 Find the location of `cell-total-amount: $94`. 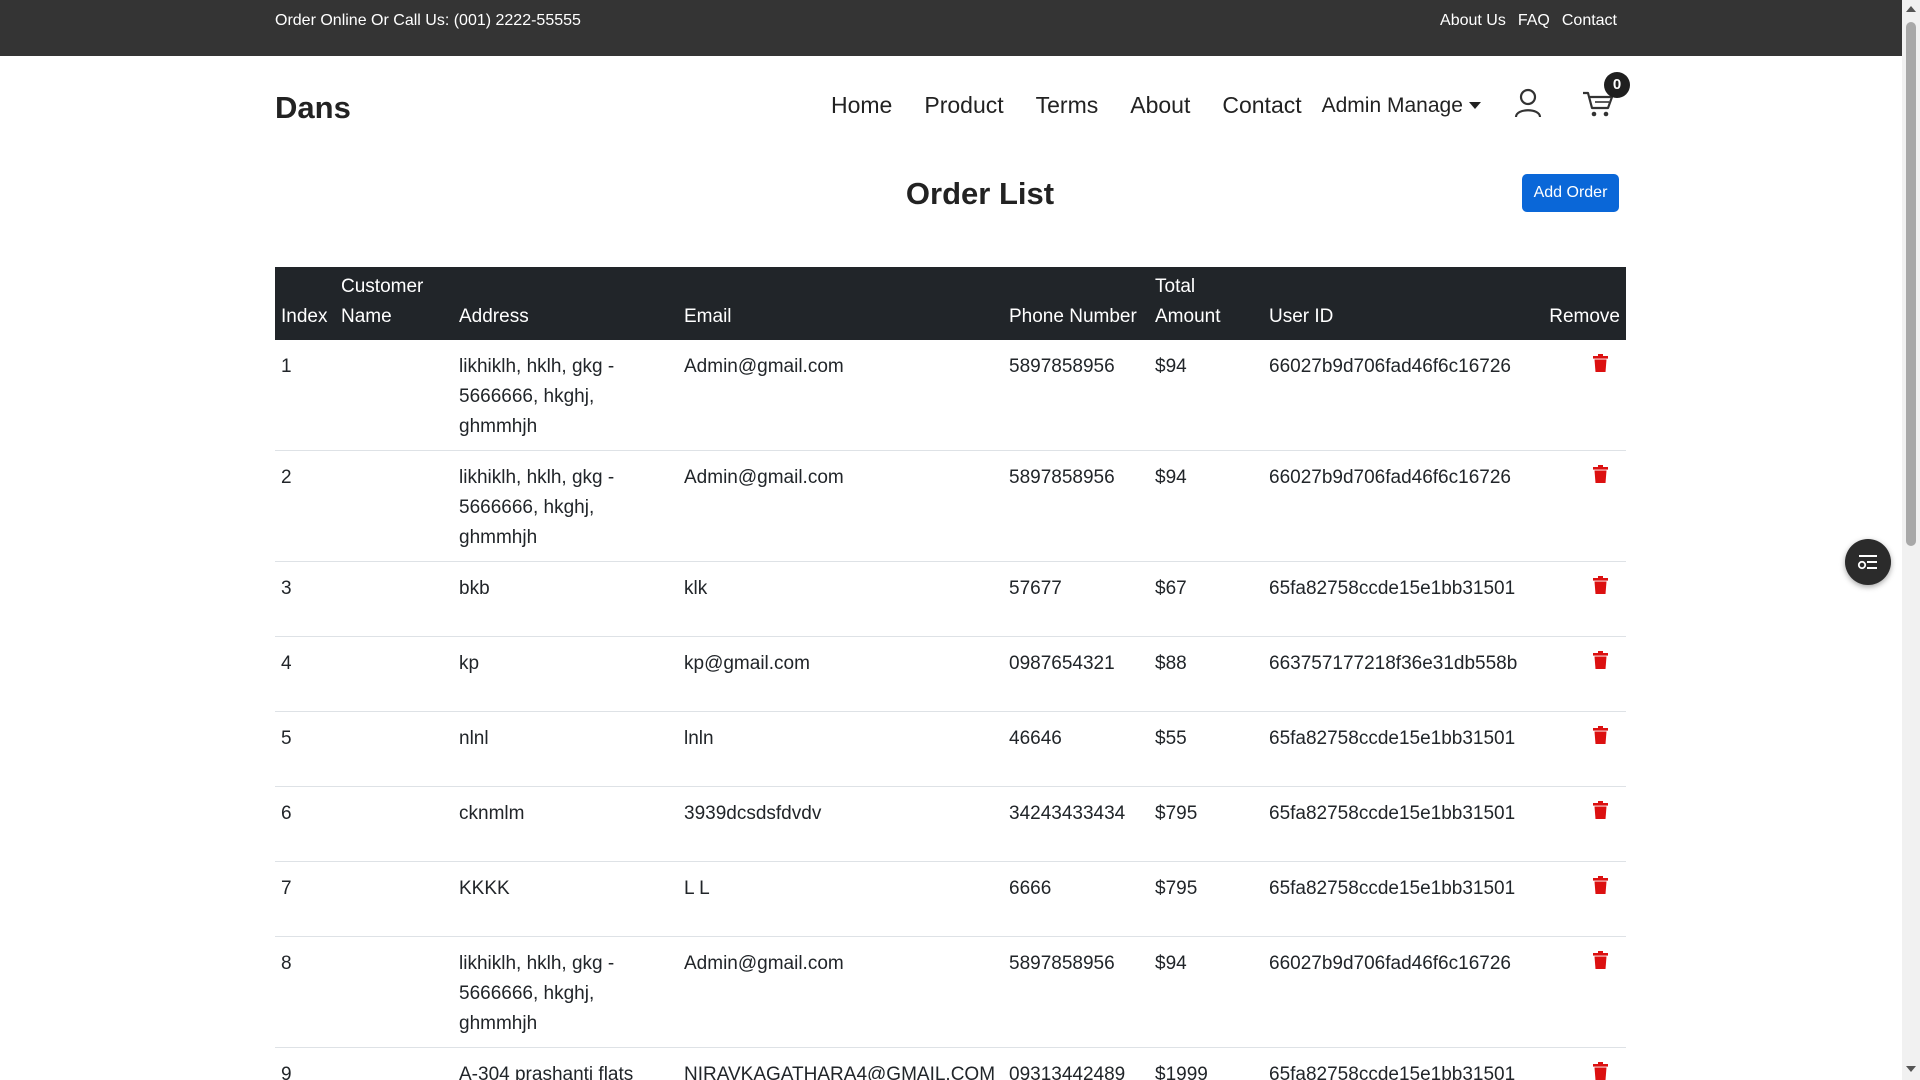

cell-total-amount: $94 is located at coordinates (1206, 395).